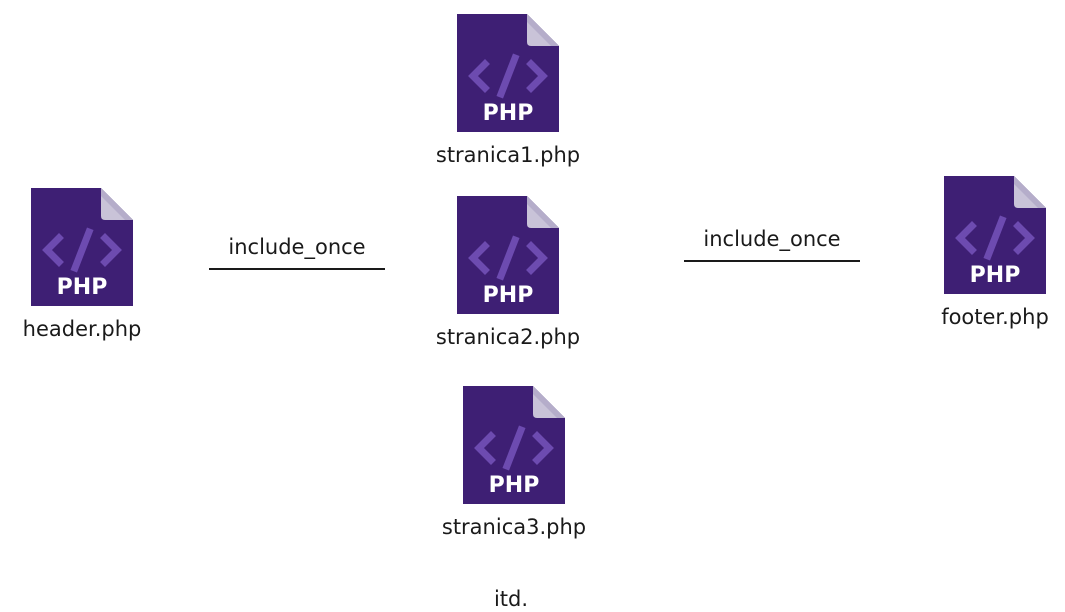 The image size is (1065, 612). I want to click on file-label: footer.php, so click(995, 317).